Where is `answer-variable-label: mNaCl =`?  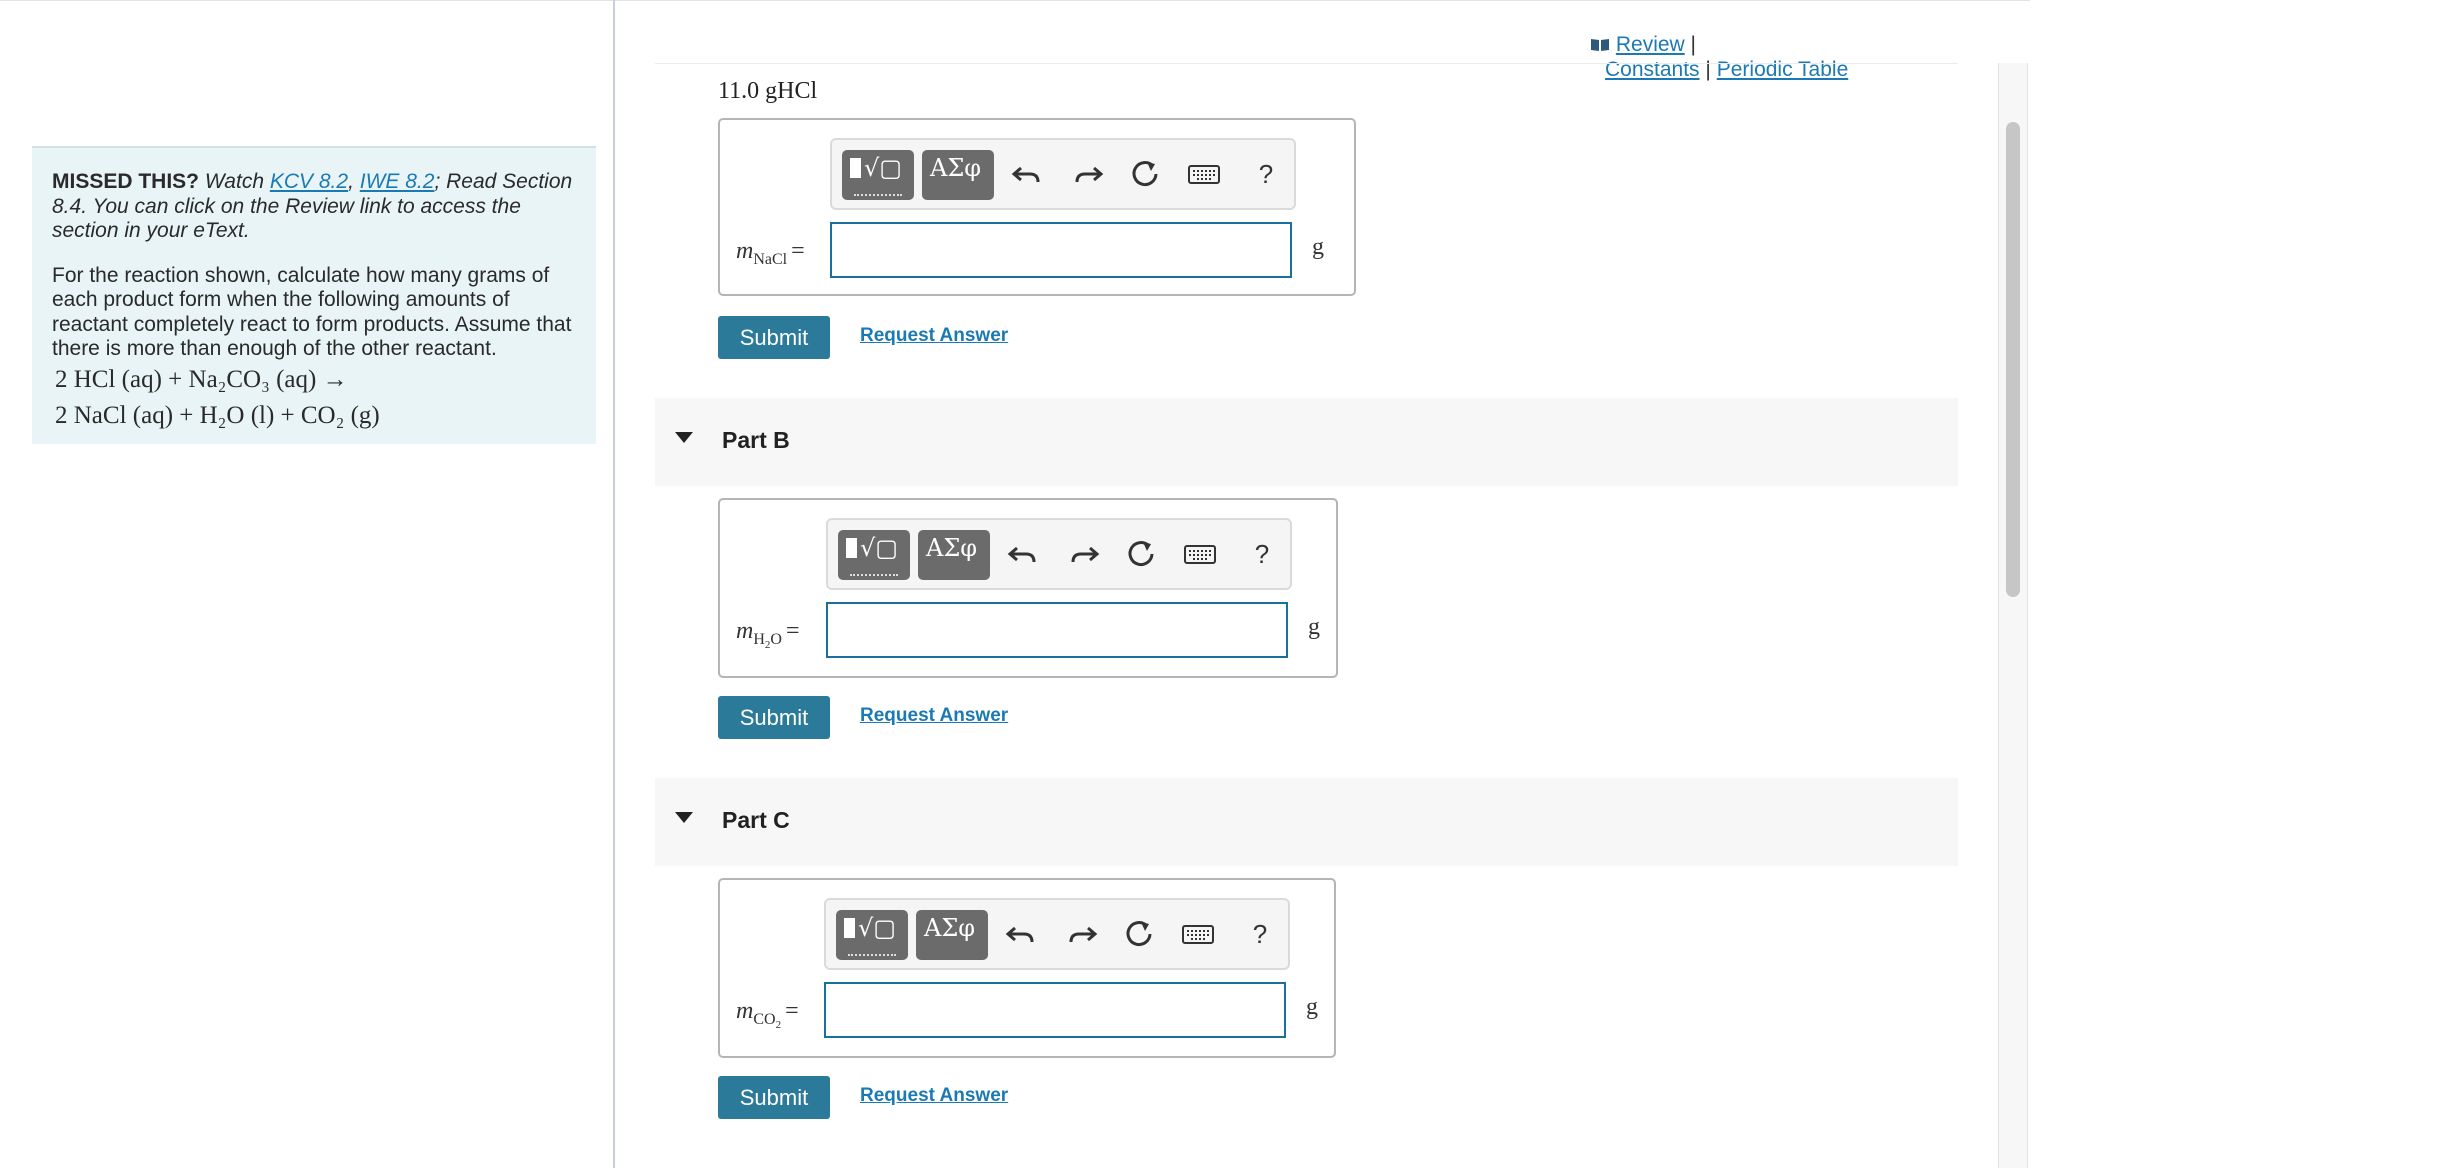 answer-variable-label: mNaCl = is located at coordinates (770, 253).